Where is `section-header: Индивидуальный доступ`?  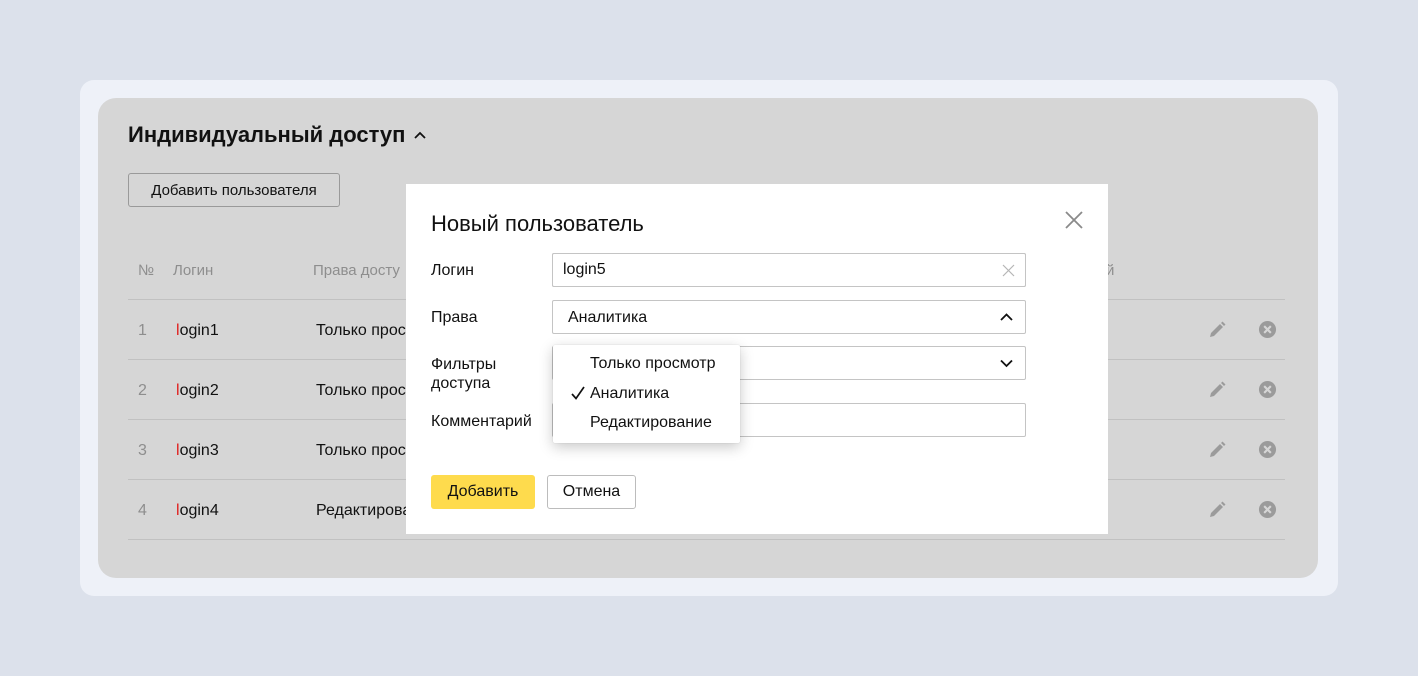
section-header: Индивидуальный доступ is located at coordinates (277, 135).